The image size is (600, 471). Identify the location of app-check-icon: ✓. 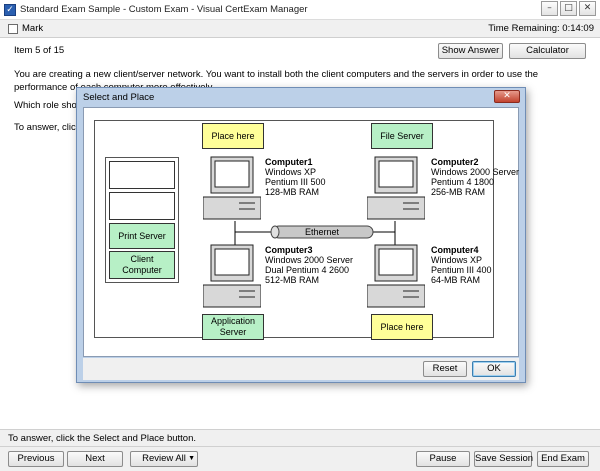
(10, 10).